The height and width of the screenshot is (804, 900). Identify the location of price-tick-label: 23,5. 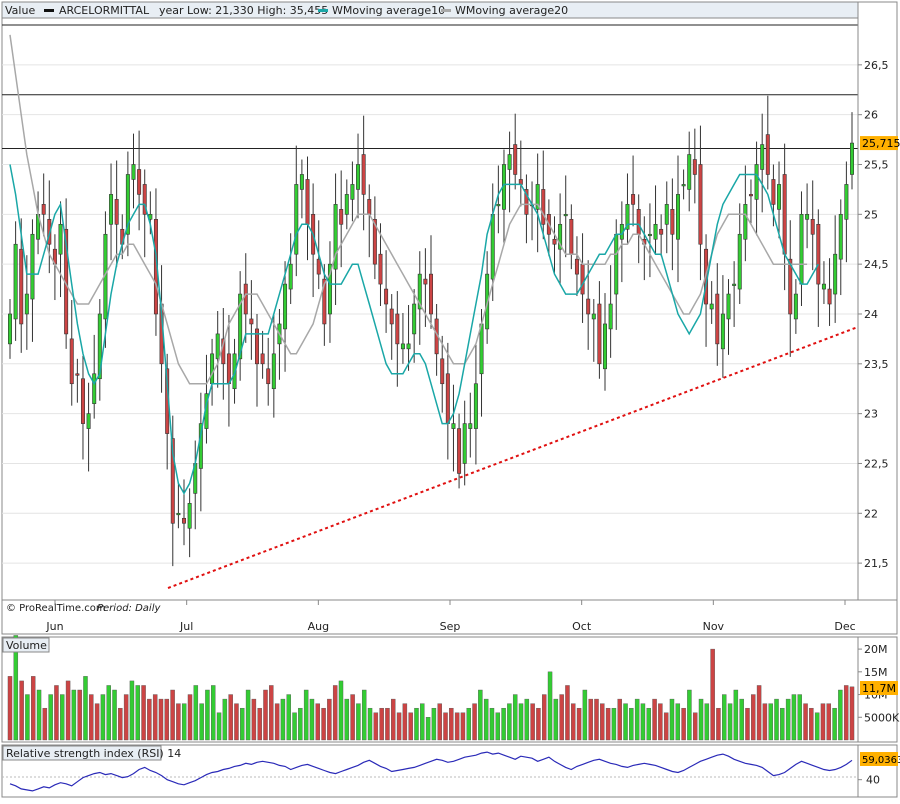
(876, 364).